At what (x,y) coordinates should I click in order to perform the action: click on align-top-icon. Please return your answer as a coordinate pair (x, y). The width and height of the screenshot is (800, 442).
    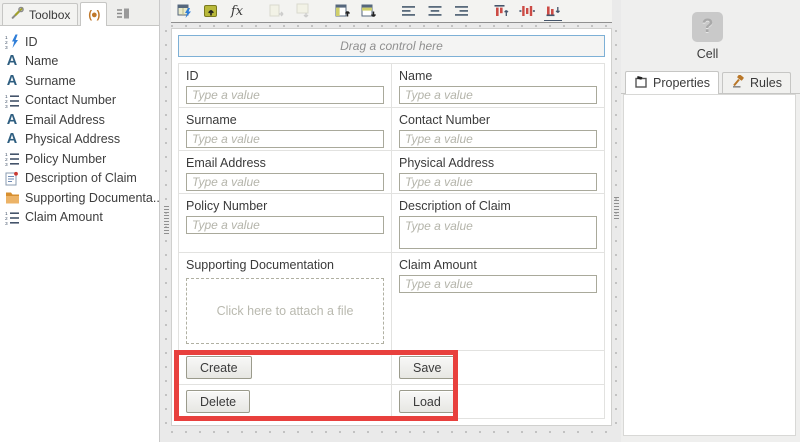
    Looking at the image, I should click on (501, 11).